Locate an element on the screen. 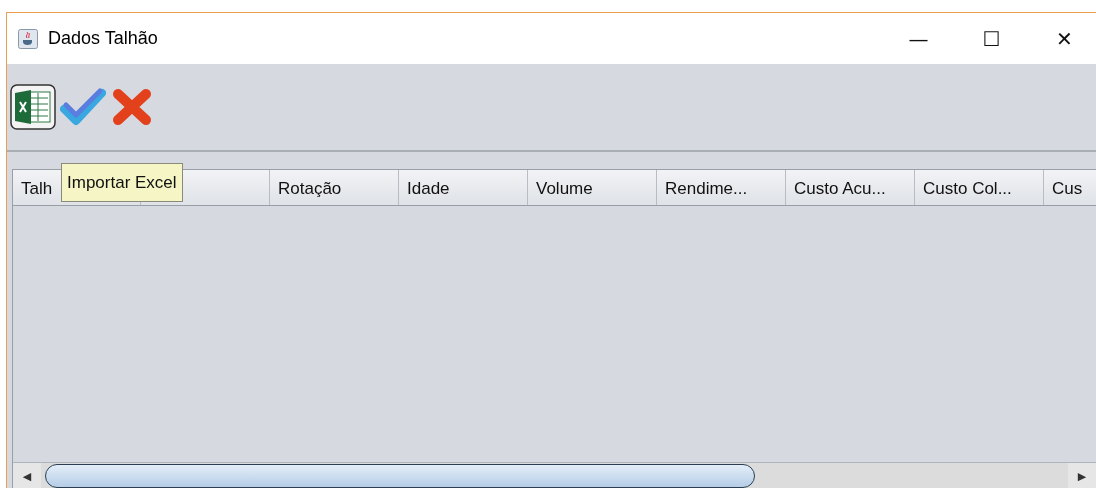  tooltip: Importar Excel is located at coordinates (122, 182).